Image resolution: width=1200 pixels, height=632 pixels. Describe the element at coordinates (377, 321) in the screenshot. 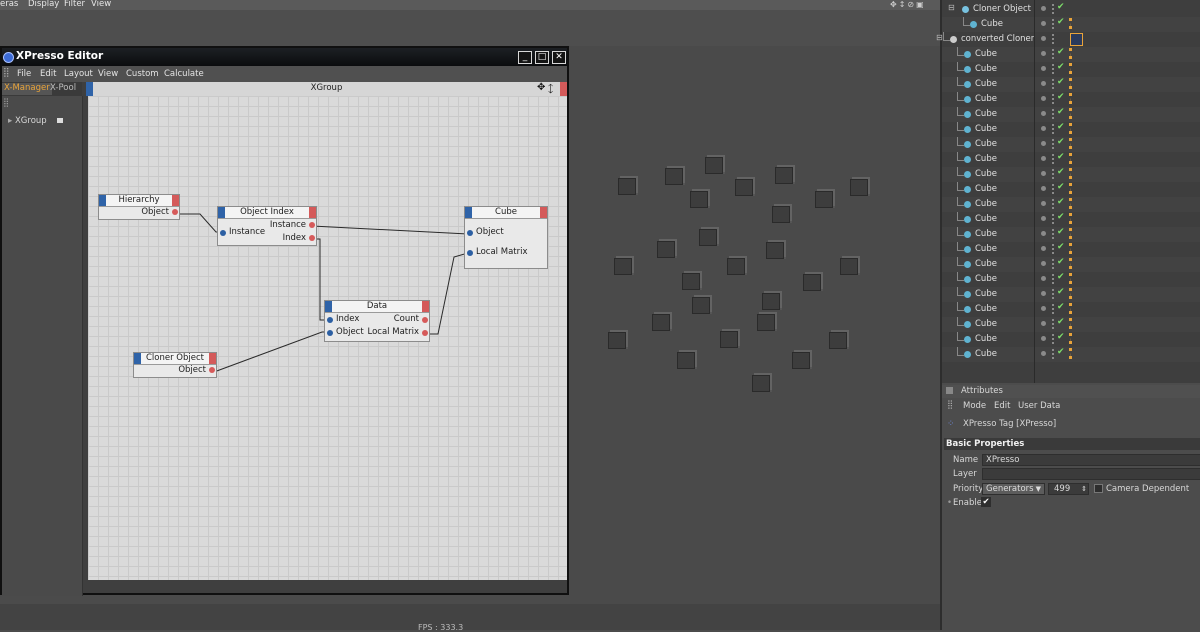

I see `node-data: Data Index Object Count Local Matrix` at that location.